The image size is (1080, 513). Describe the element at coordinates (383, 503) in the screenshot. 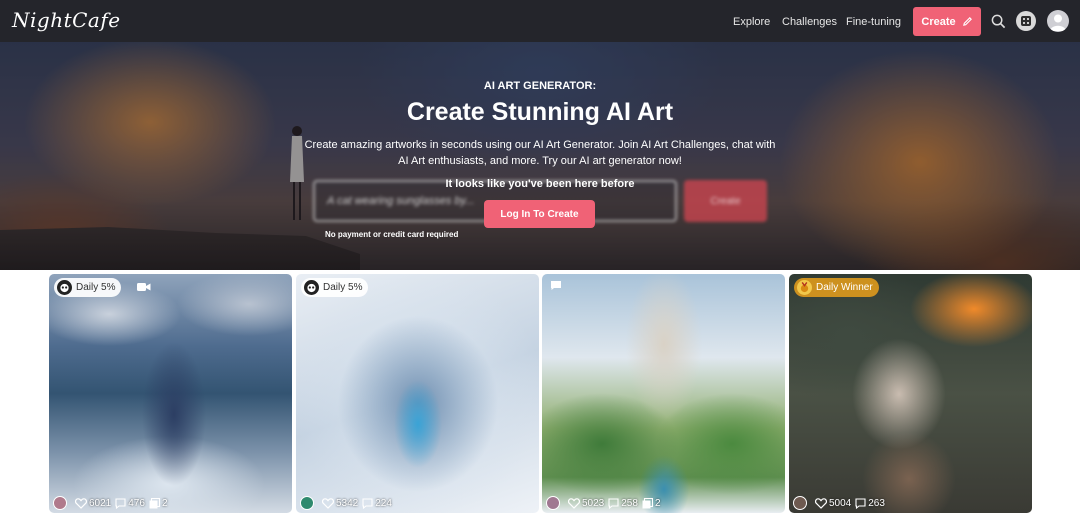

I see `comments-count: 224` at that location.